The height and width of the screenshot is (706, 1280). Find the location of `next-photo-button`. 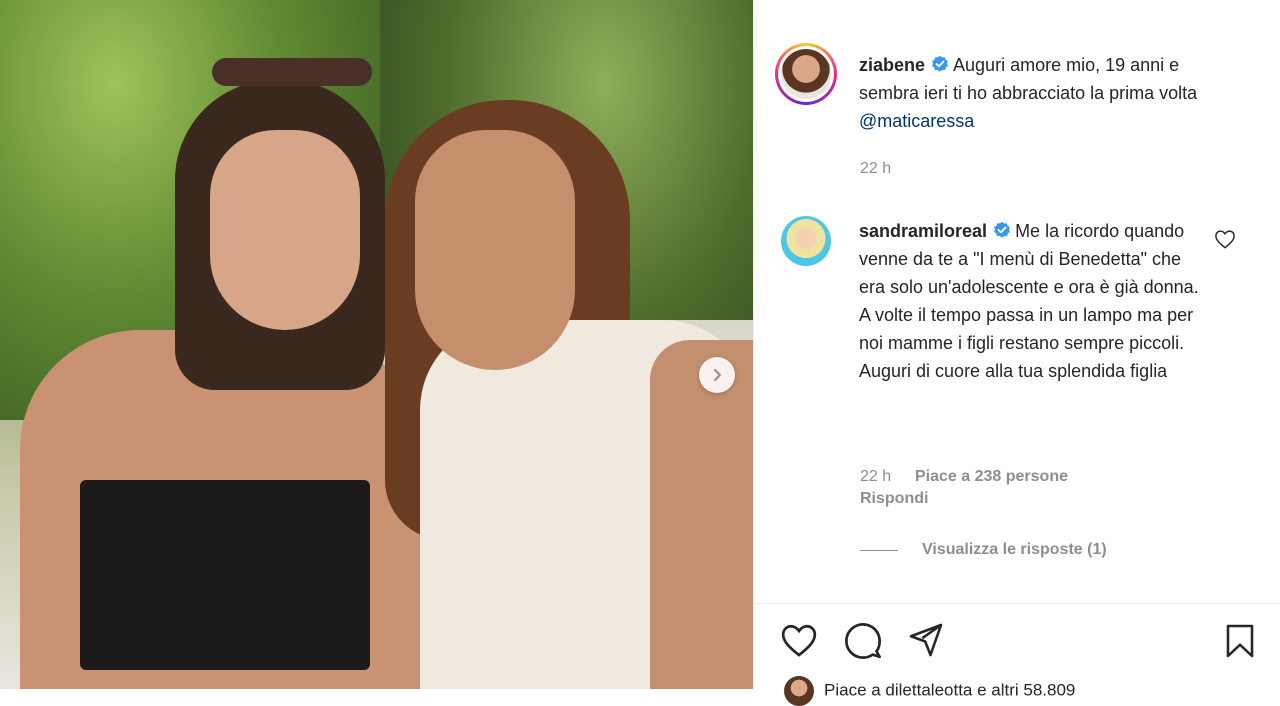

next-photo-button is located at coordinates (717, 375).